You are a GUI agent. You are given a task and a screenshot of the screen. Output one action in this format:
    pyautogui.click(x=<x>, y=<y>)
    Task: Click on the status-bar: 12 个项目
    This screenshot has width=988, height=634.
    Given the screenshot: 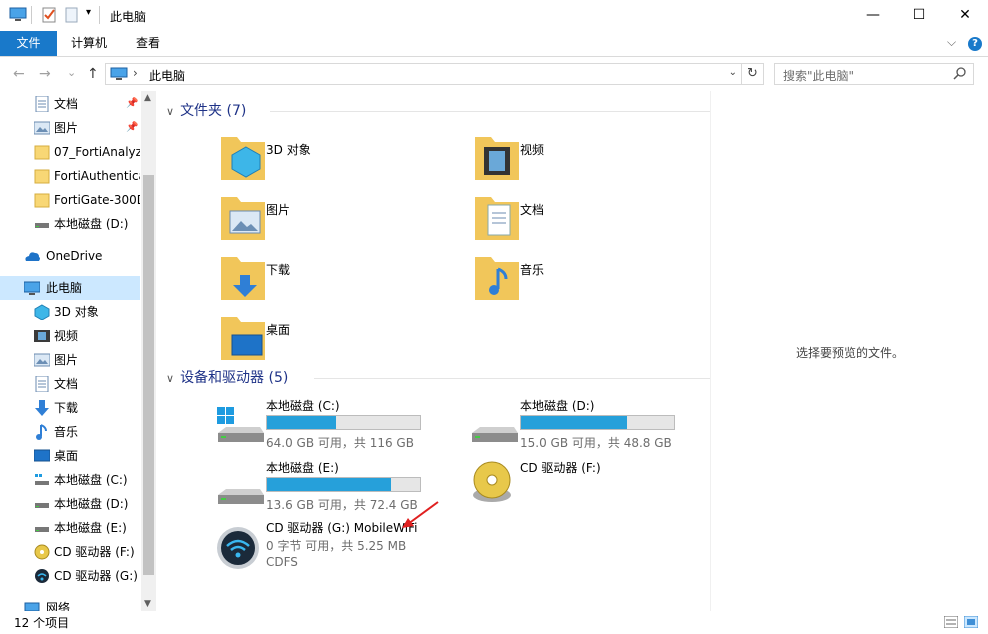 What is the action you would take?
    pyautogui.click(x=494, y=622)
    